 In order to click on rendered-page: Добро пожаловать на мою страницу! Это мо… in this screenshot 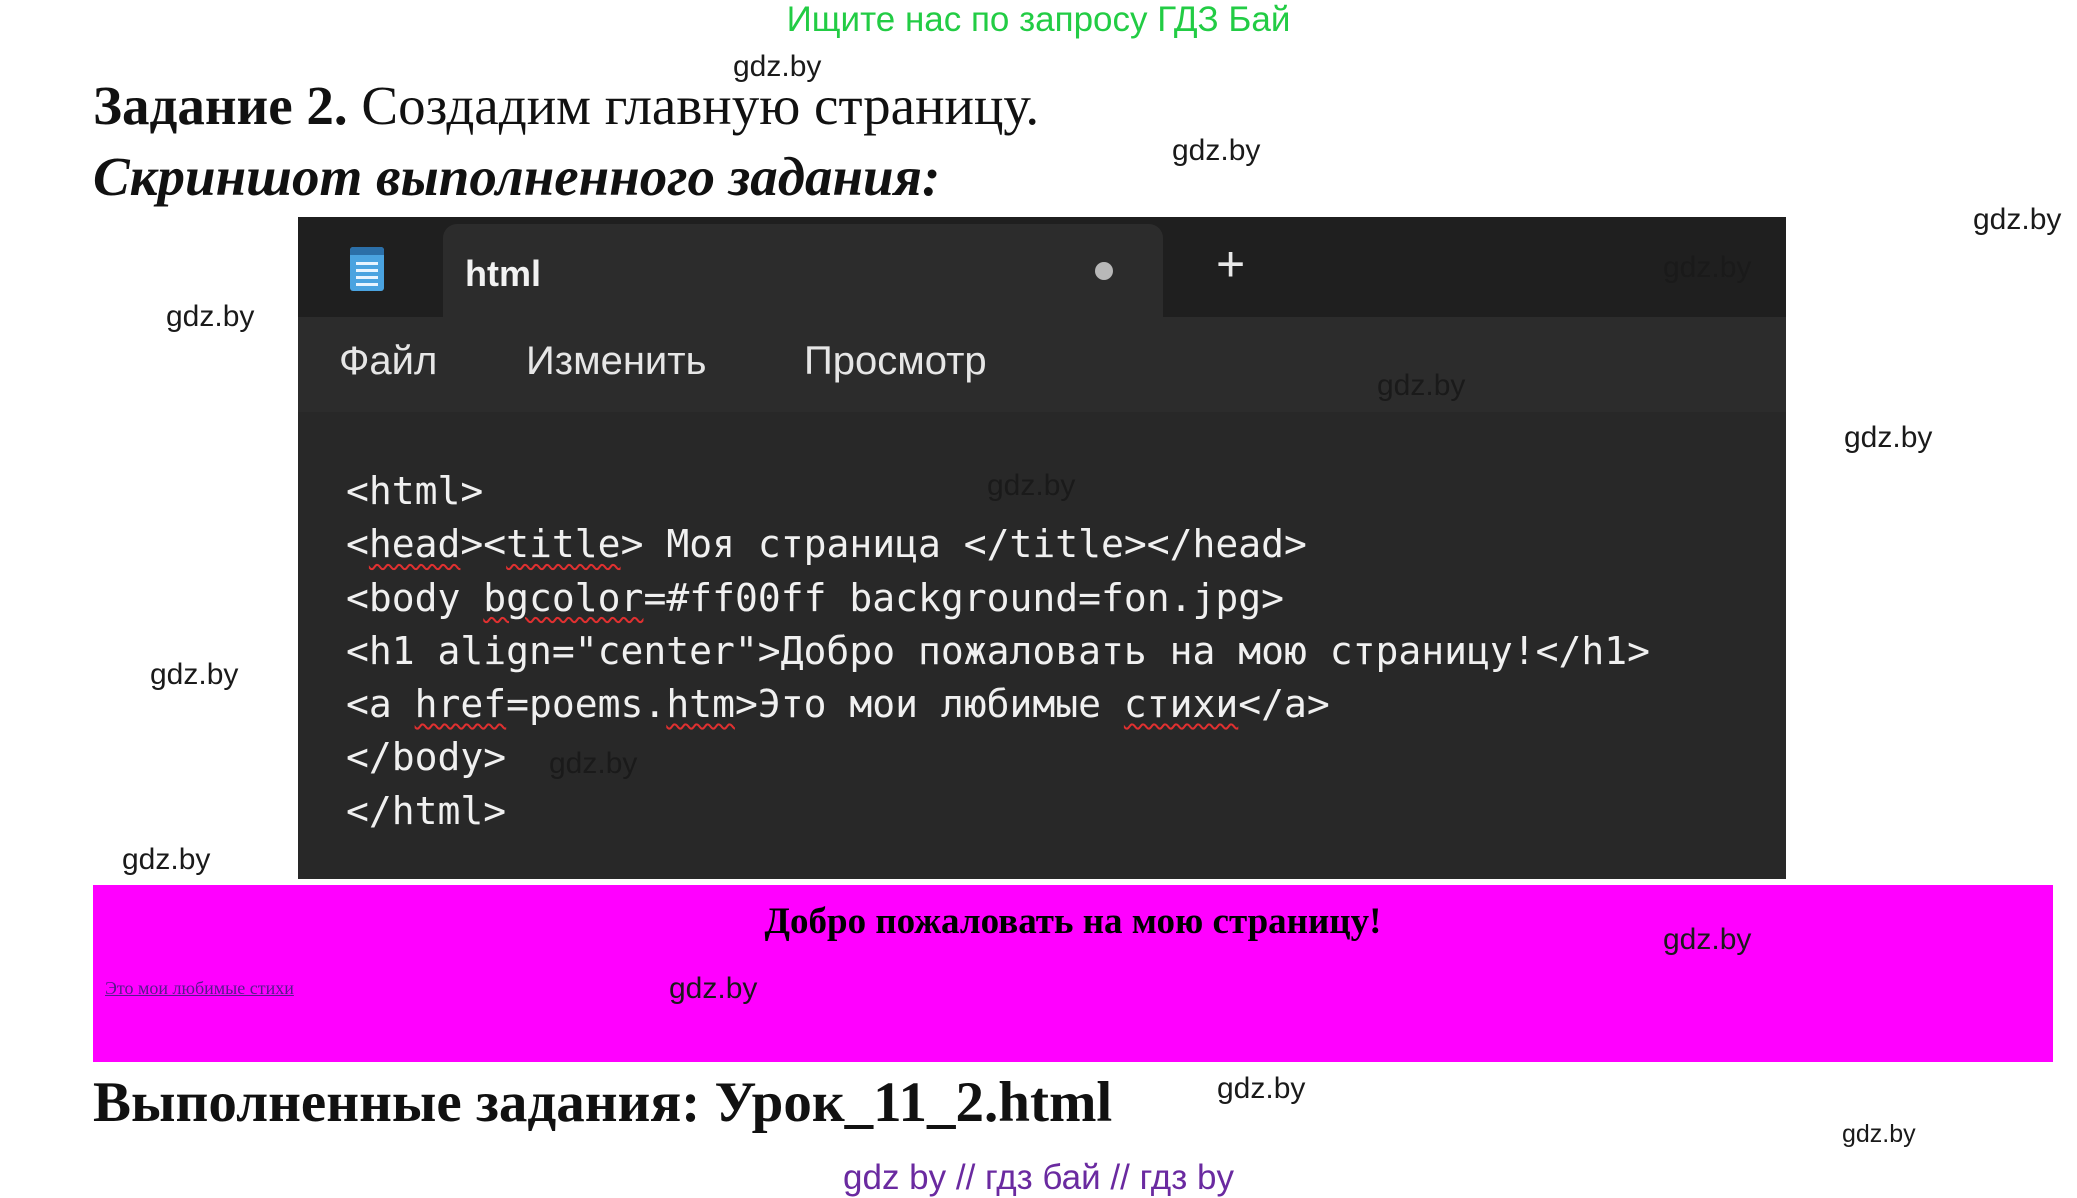, I will do `click(1073, 973)`.